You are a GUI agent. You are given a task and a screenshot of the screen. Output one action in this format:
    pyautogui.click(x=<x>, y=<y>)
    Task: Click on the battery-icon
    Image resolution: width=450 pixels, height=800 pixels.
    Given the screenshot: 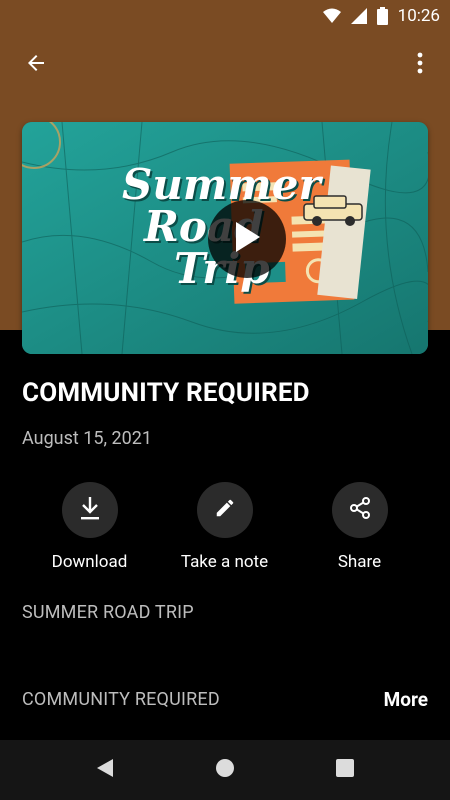 What is the action you would take?
    pyautogui.click(x=382, y=16)
    